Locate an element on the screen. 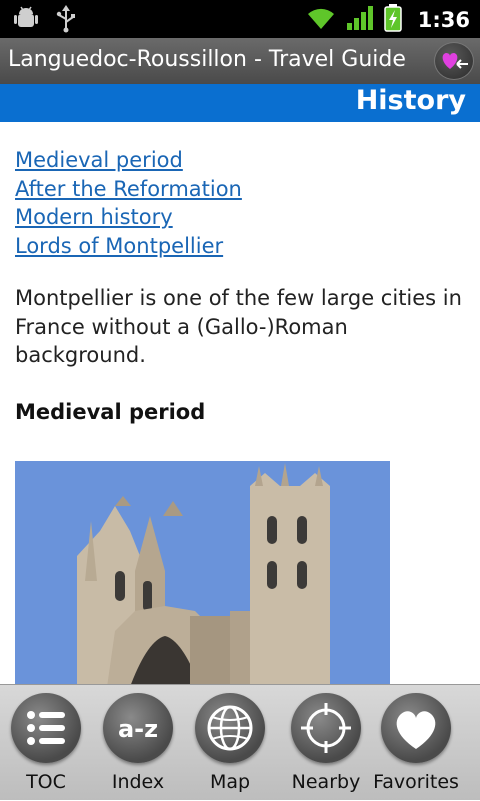 The image size is (480, 801). nav-favorites-label: Favorites is located at coordinates (416, 782).